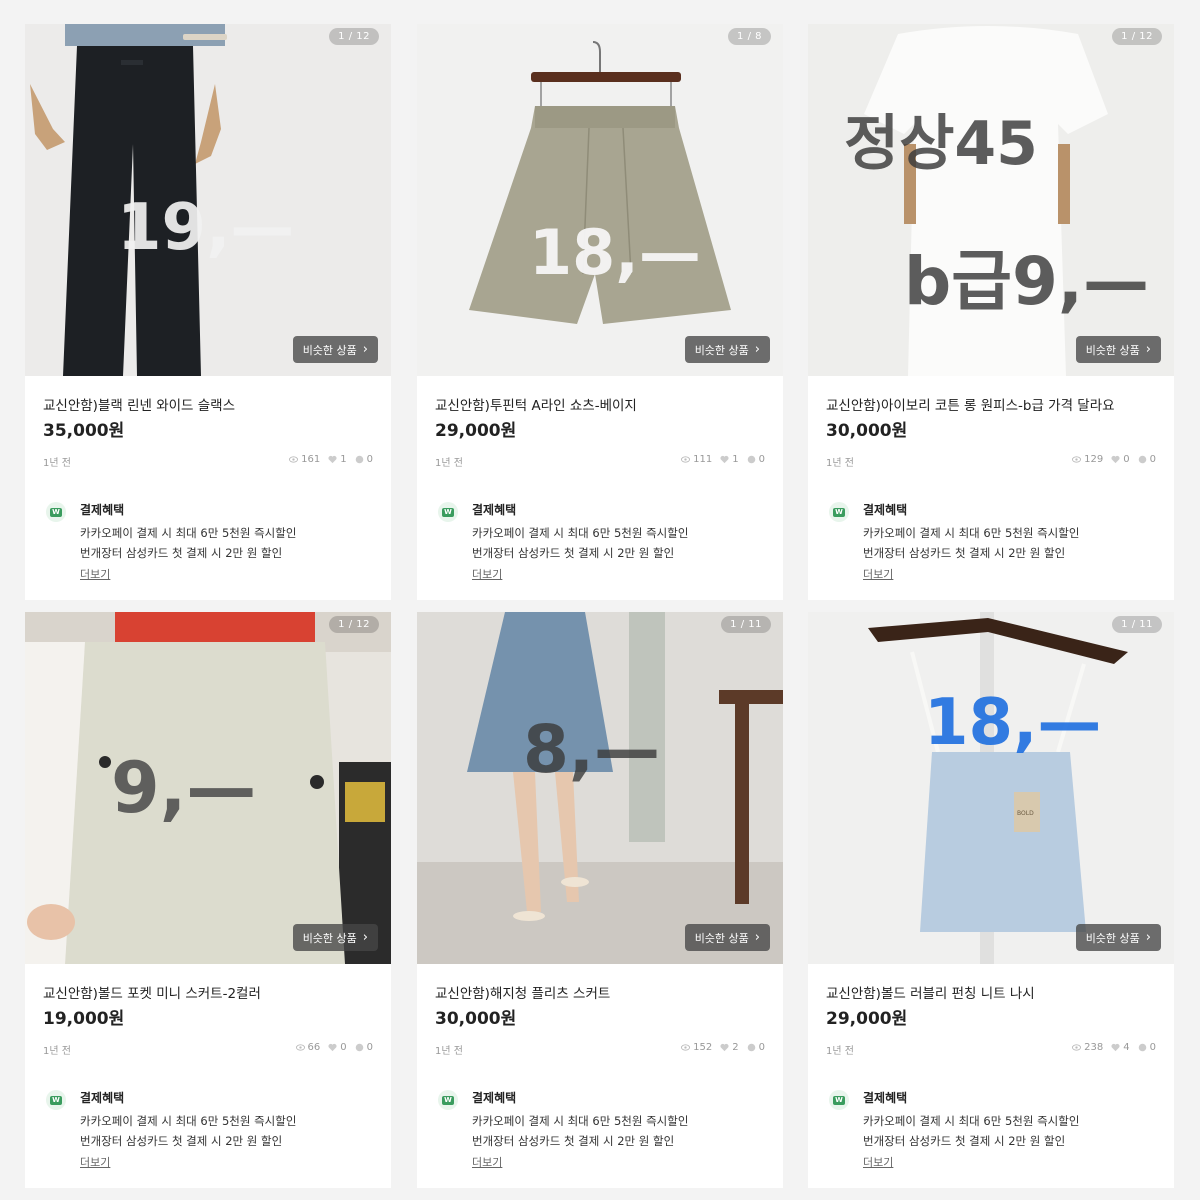 Image resolution: width=1200 pixels, height=1200 pixels. Describe the element at coordinates (703, 1047) in the screenshot. I see `view-count: 152` at that location.